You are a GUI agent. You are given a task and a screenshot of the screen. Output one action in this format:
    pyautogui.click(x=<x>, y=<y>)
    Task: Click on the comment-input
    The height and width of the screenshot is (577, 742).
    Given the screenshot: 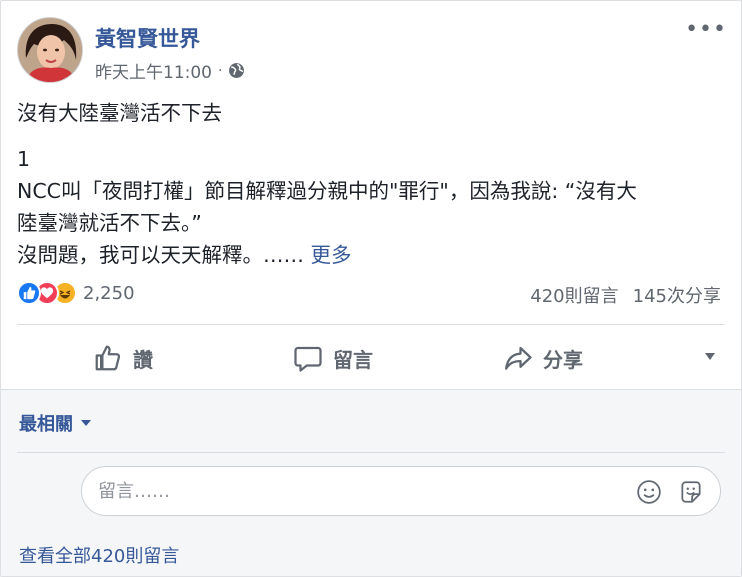 What is the action you would take?
    pyautogui.click(x=348, y=491)
    